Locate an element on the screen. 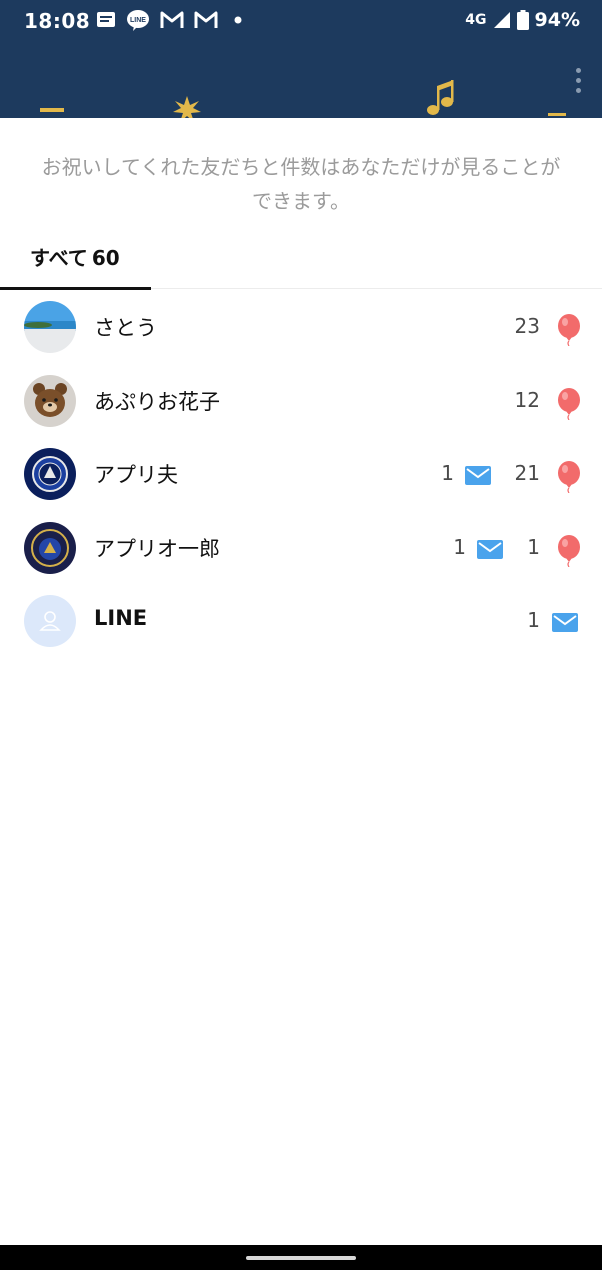  friend-row-aprio-hanako: あぷりお花子 12 is located at coordinates (301, 401).